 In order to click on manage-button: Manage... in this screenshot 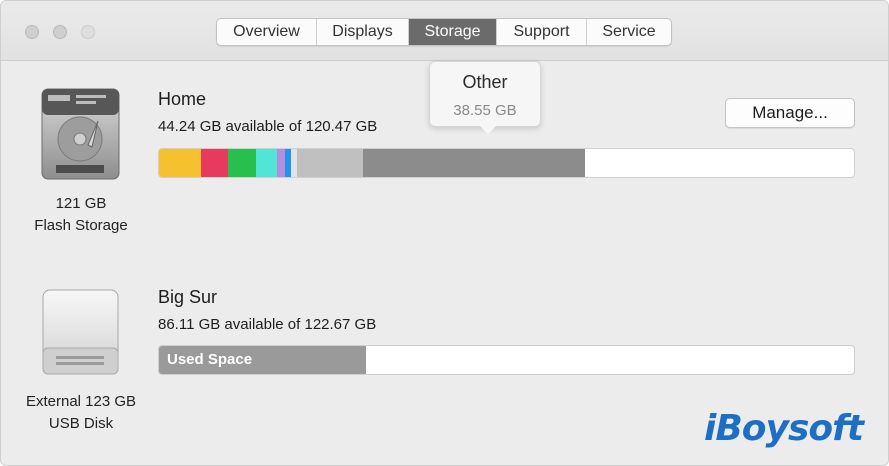, I will do `click(790, 113)`.